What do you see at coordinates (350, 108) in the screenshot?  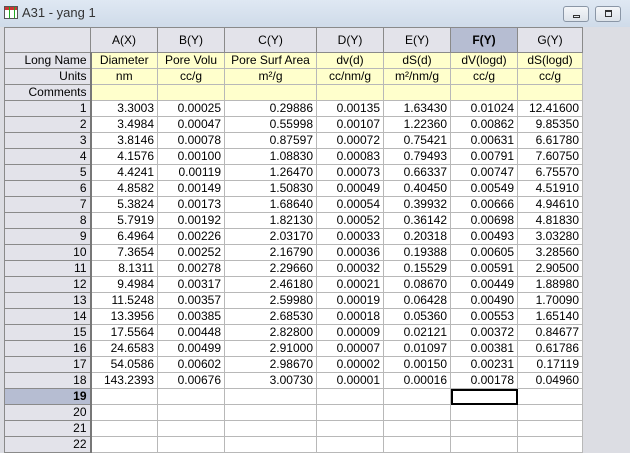 I see `data-cell: 0.00135` at bounding box center [350, 108].